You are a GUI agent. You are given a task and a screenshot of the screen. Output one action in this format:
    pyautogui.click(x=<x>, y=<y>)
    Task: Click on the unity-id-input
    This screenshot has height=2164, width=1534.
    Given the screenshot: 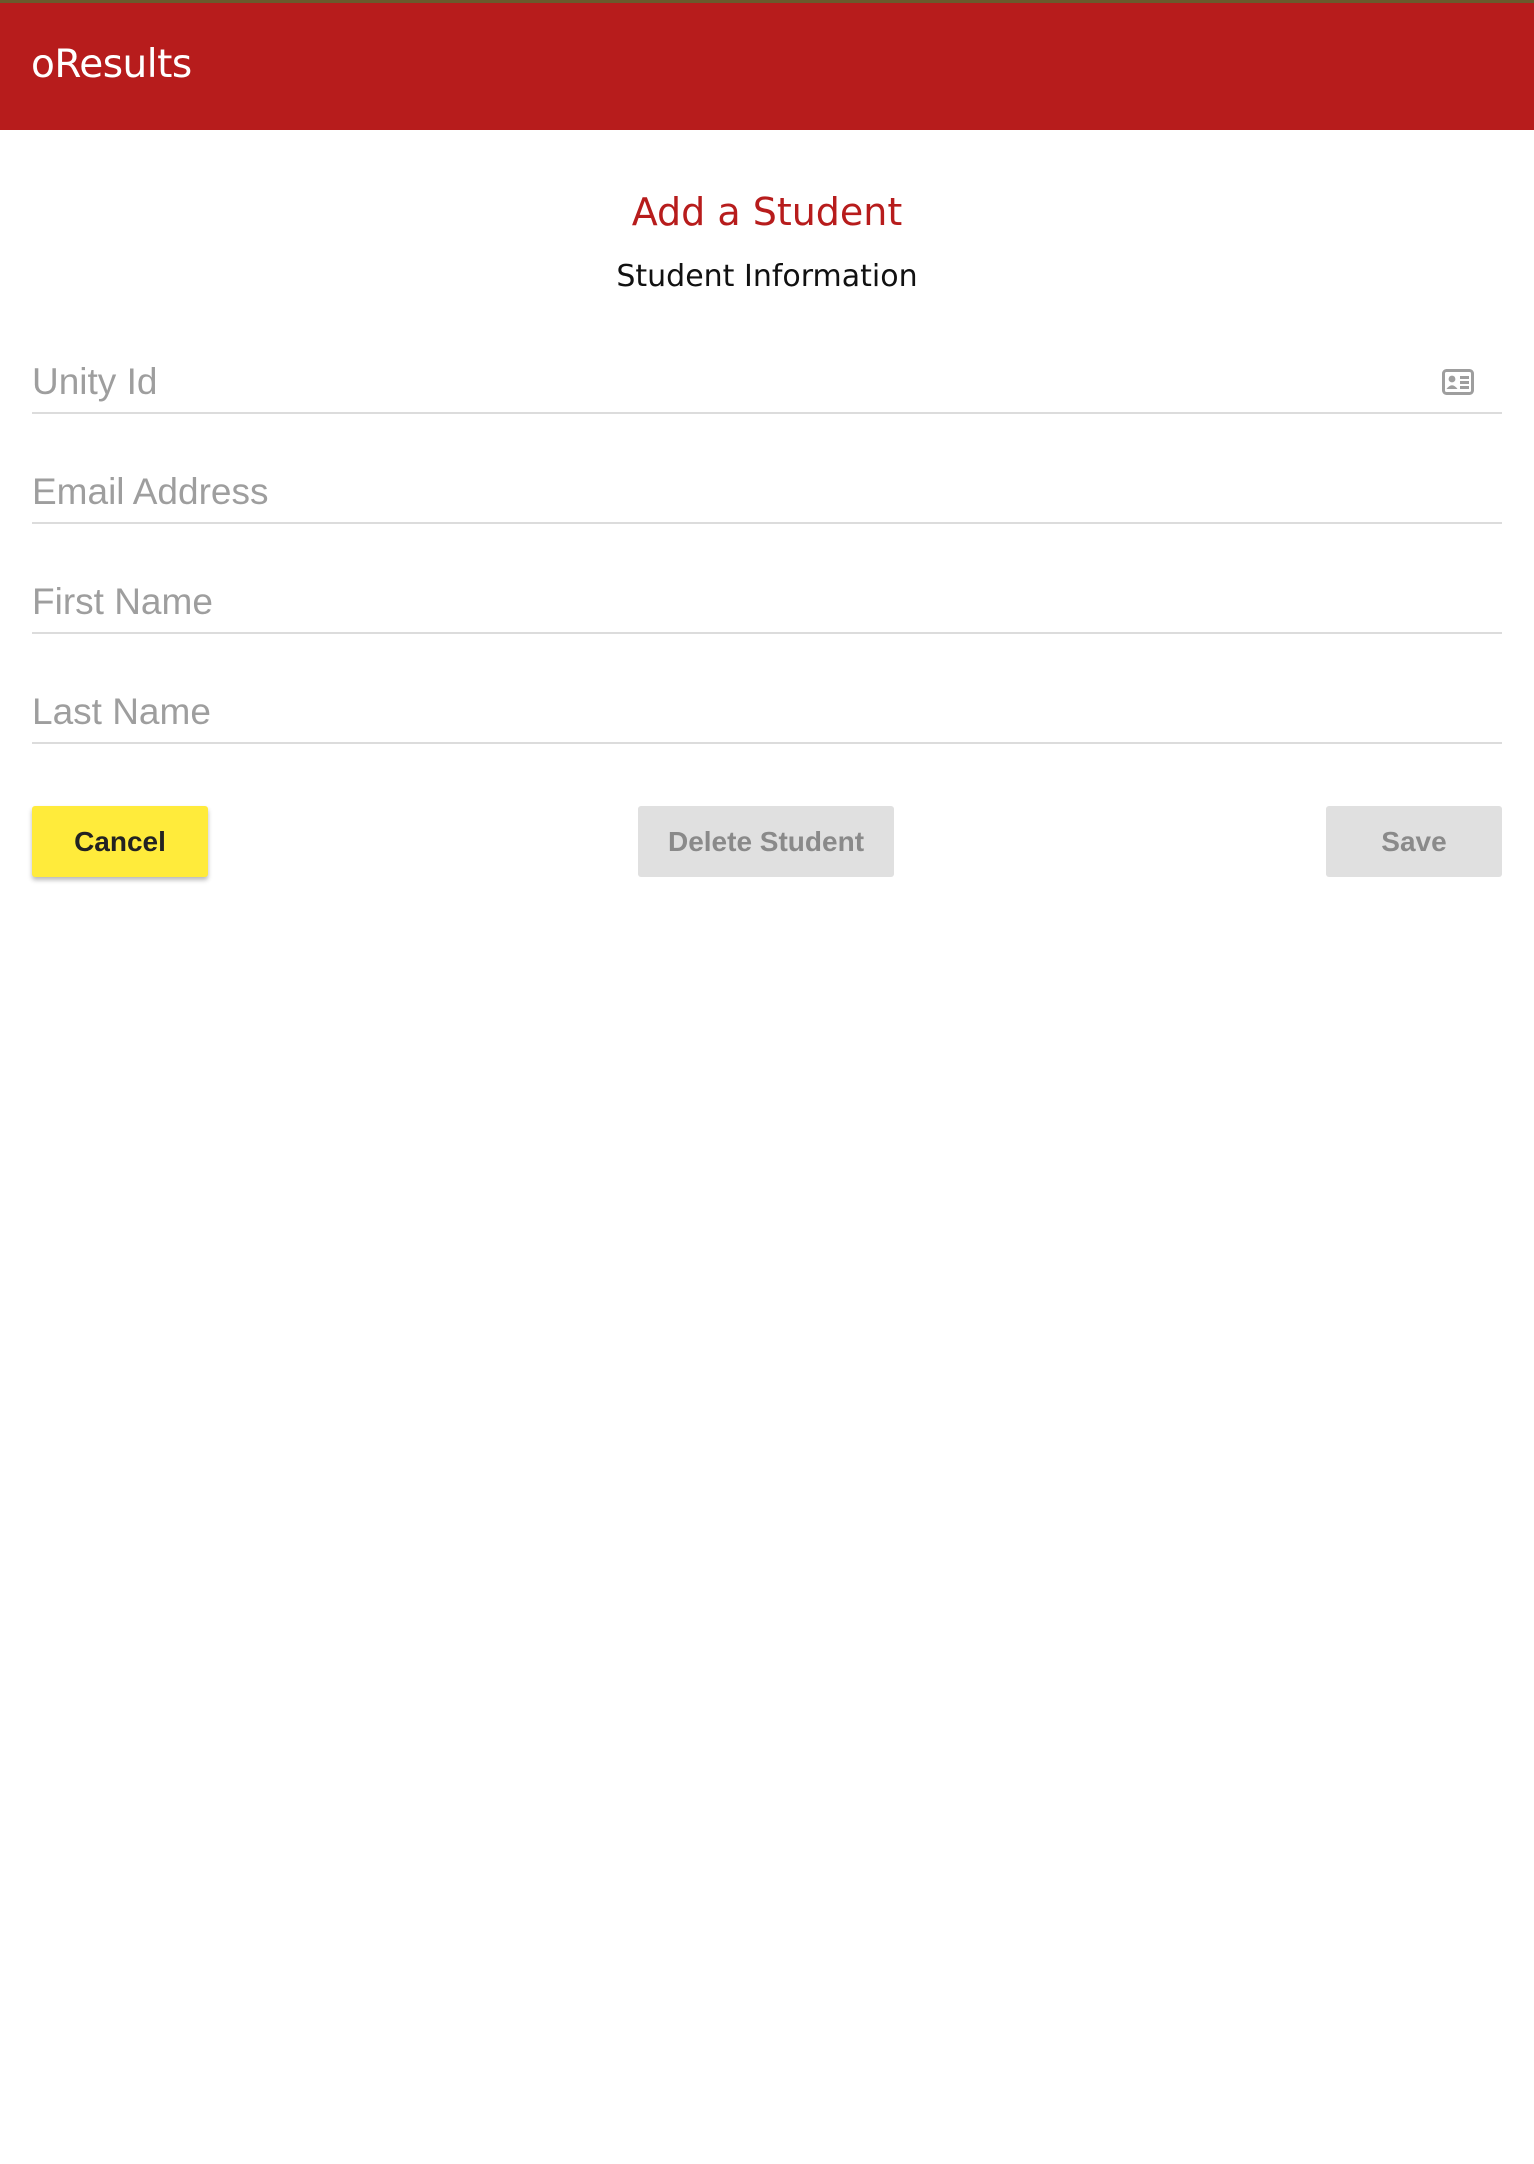 What is the action you would take?
    pyautogui.click(x=767, y=382)
    